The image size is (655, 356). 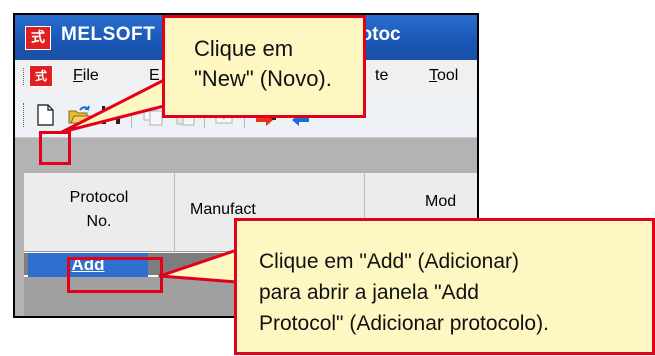 I want to click on callout-new: Clique em "New" (Novo)., so click(x=264, y=66).